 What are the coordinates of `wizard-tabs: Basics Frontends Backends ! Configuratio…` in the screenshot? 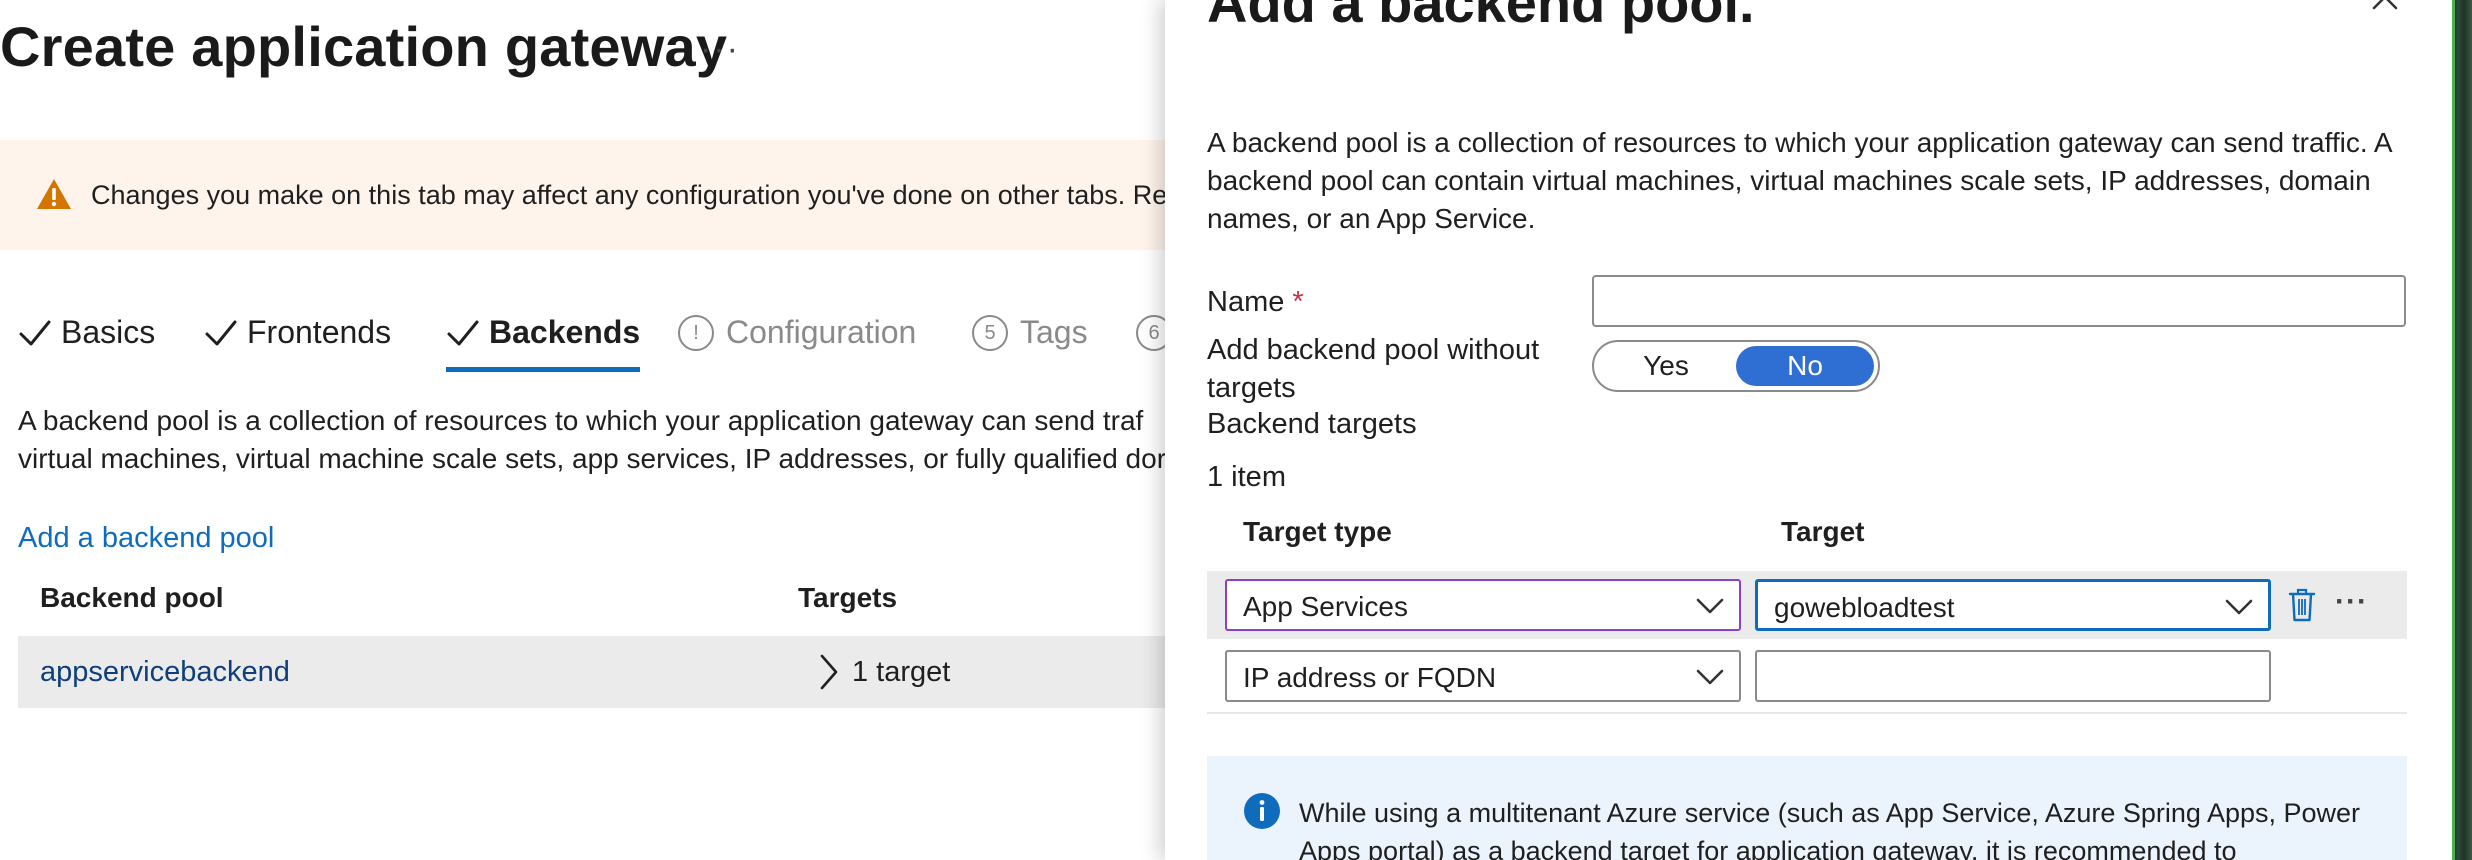 It's located at (591, 337).